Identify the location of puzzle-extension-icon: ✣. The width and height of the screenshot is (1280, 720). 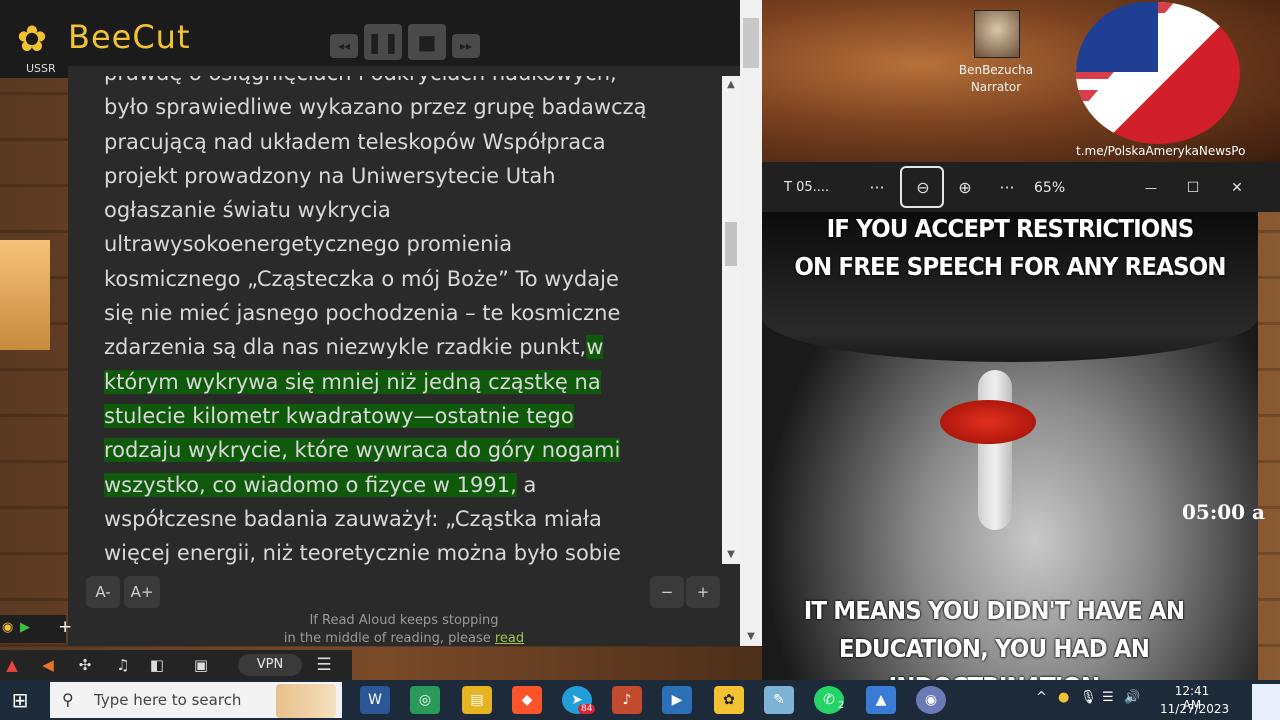
(85, 665).